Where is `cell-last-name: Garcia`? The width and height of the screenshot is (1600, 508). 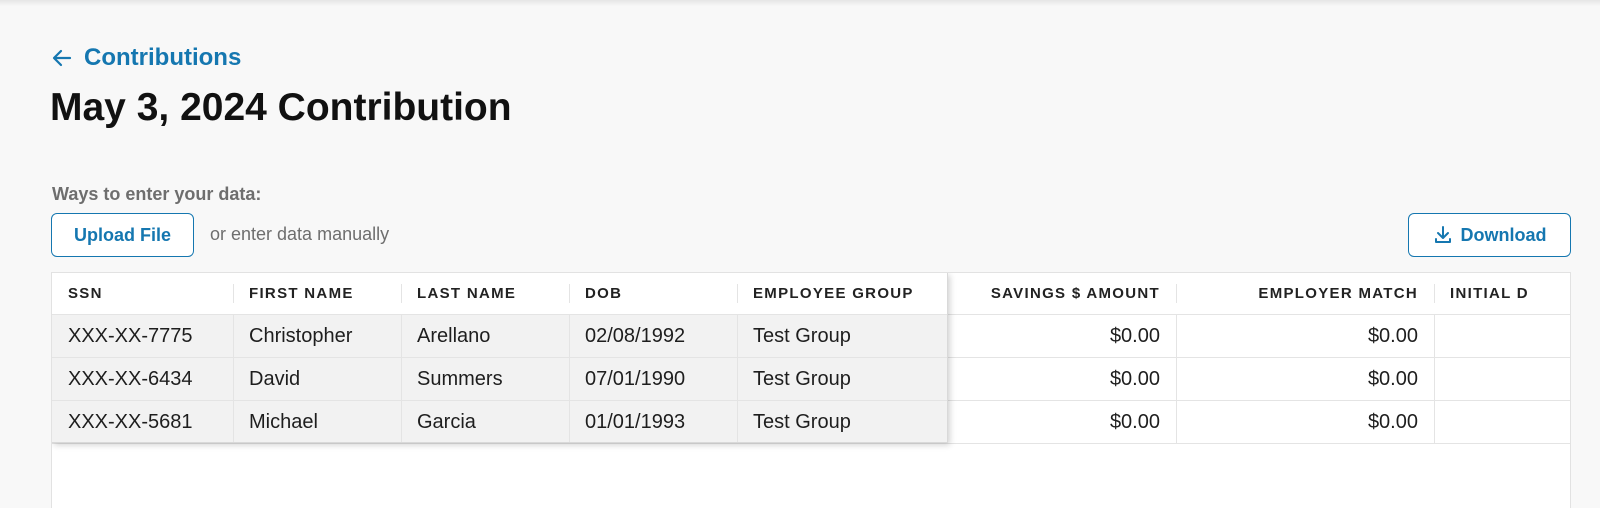 cell-last-name: Garcia is located at coordinates (485, 422).